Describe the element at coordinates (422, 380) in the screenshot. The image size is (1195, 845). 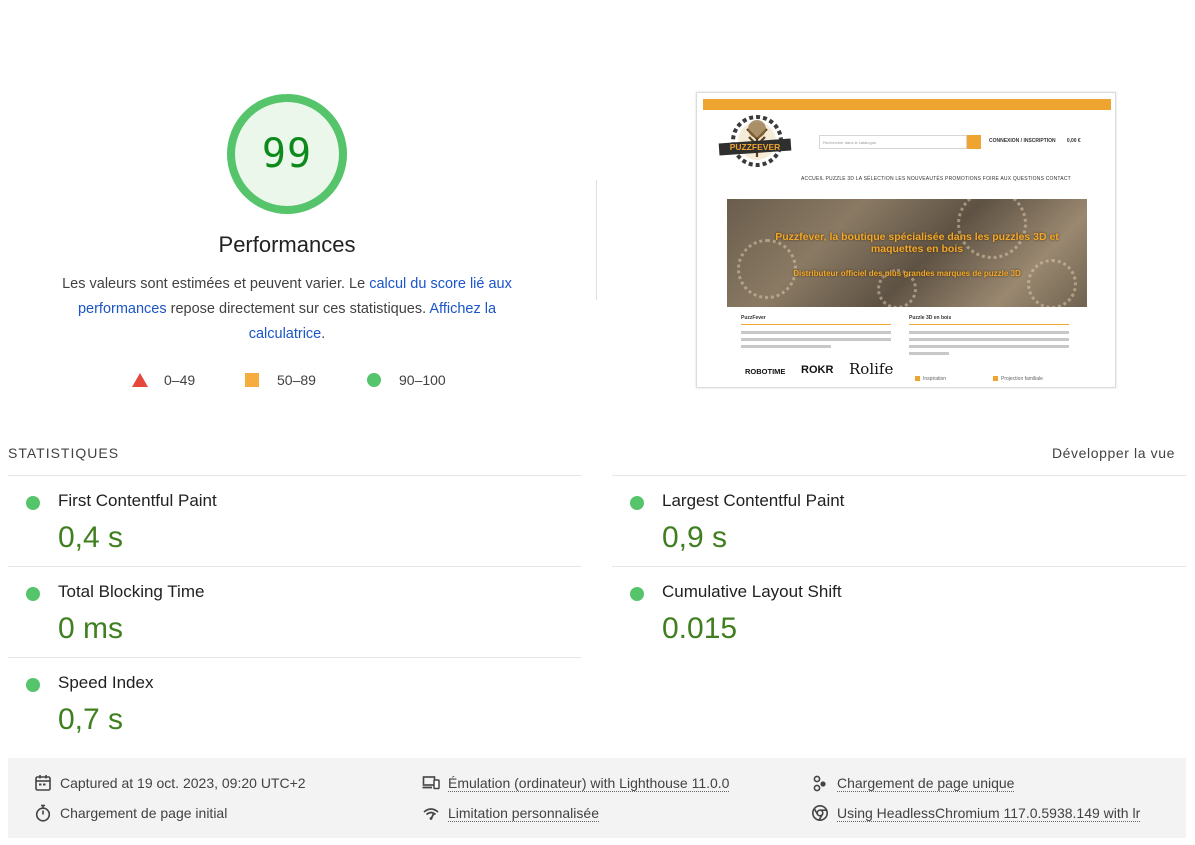
I see `legend-pass-label: 90–100` at that location.